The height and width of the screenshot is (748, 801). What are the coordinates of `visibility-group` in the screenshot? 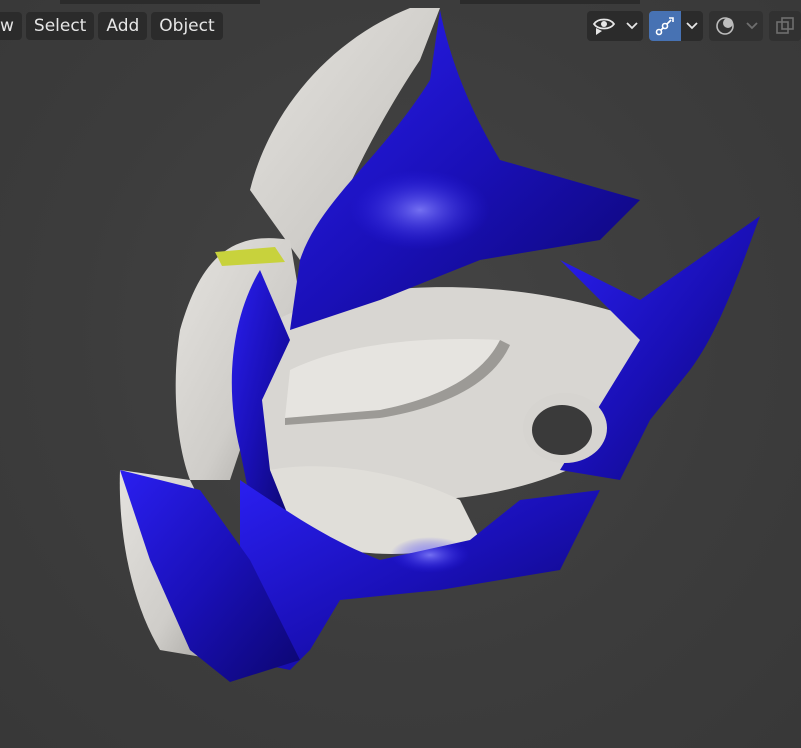 It's located at (615, 26).